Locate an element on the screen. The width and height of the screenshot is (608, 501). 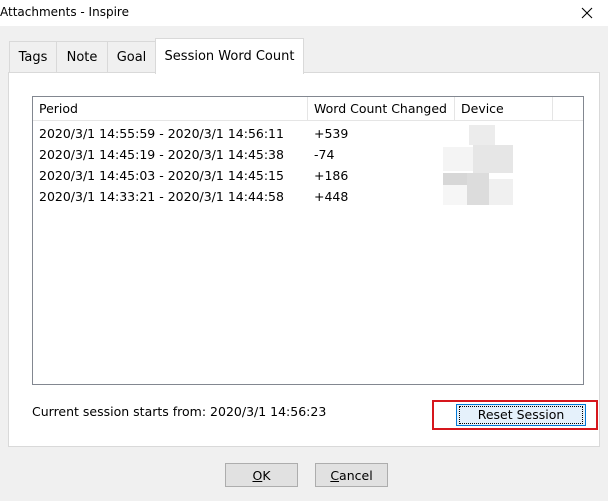
tab-goal: Goal is located at coordinates (131, 57).